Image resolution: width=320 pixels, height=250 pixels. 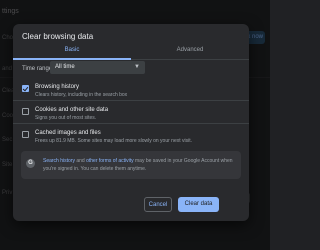 I want to click on option-description: Signs you out of most sites., so click(x=66, y=118).